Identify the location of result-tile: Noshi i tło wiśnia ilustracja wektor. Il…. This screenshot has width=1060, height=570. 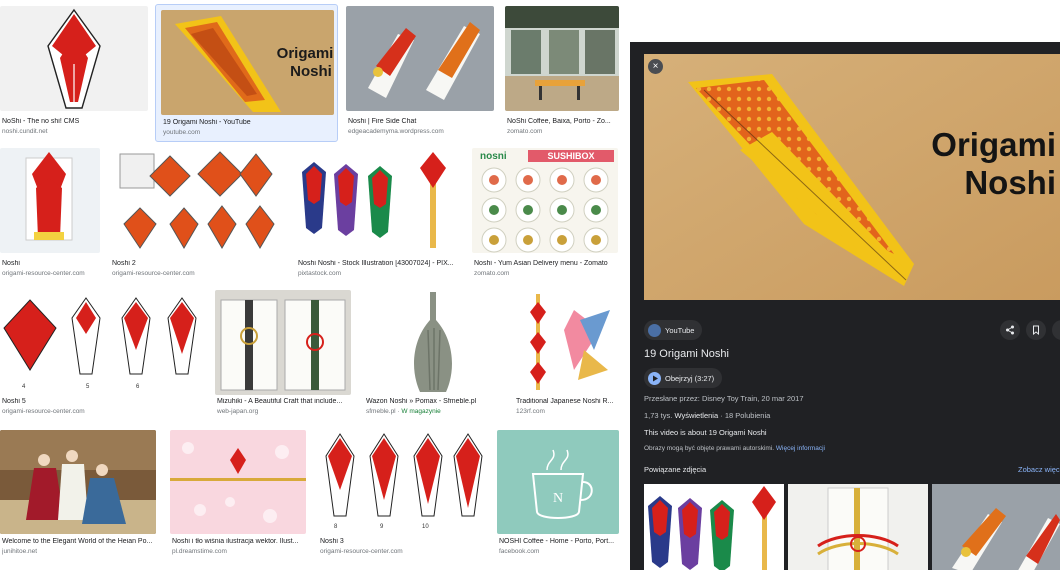
(240, 496).